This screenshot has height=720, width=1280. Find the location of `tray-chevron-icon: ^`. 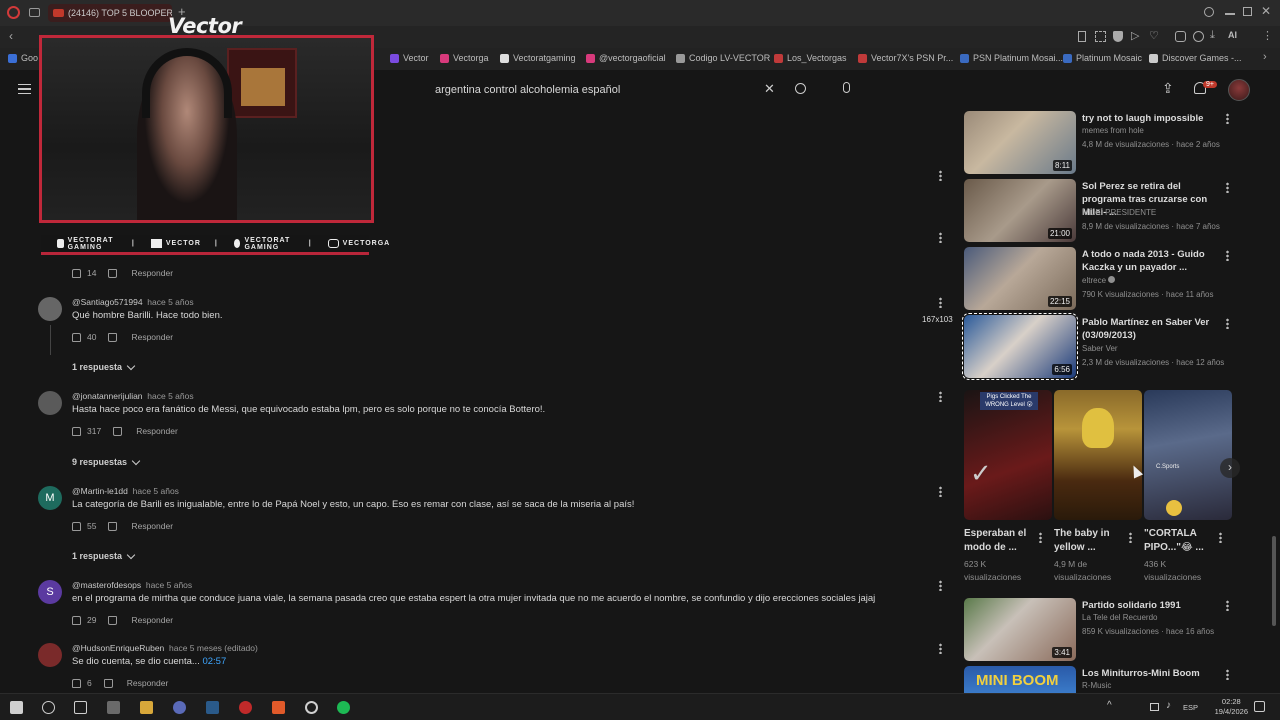

tray-chevron-icon: ^ is located at coordinates (1109, 705).